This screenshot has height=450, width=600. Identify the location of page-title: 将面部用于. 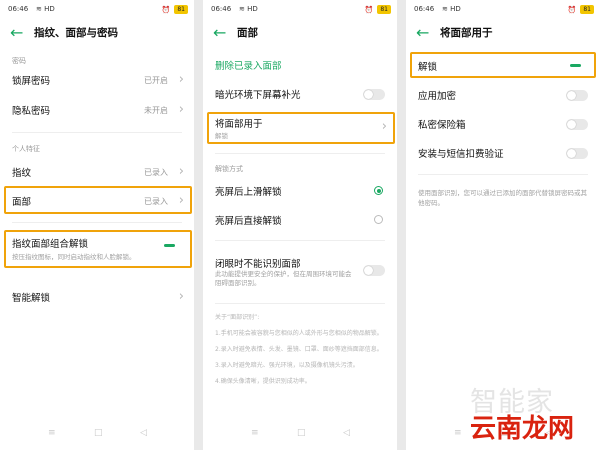
(466, 33).